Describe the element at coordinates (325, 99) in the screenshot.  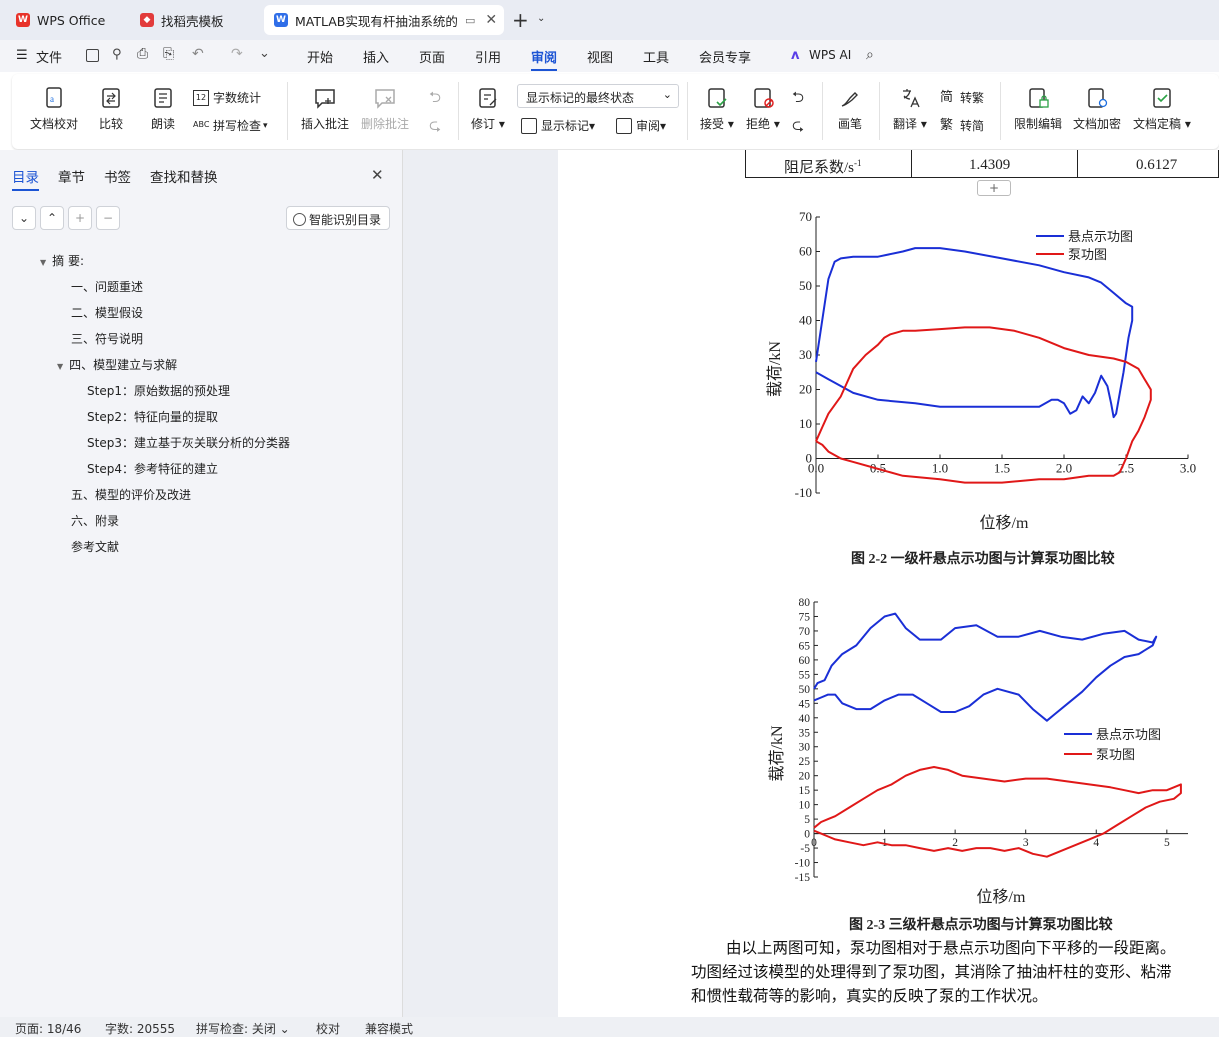
I see `insert-comment-icon` at that location.